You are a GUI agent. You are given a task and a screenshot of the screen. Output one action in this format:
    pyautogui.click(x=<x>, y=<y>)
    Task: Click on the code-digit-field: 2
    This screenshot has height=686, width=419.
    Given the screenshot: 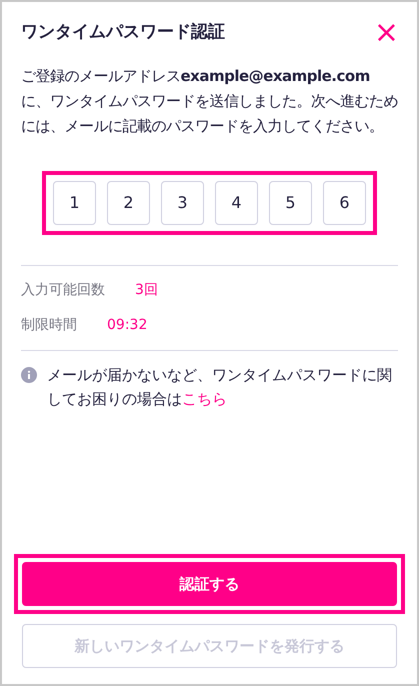 What is the action you would take?
    pyautogui.click(x=128, y=203)
    